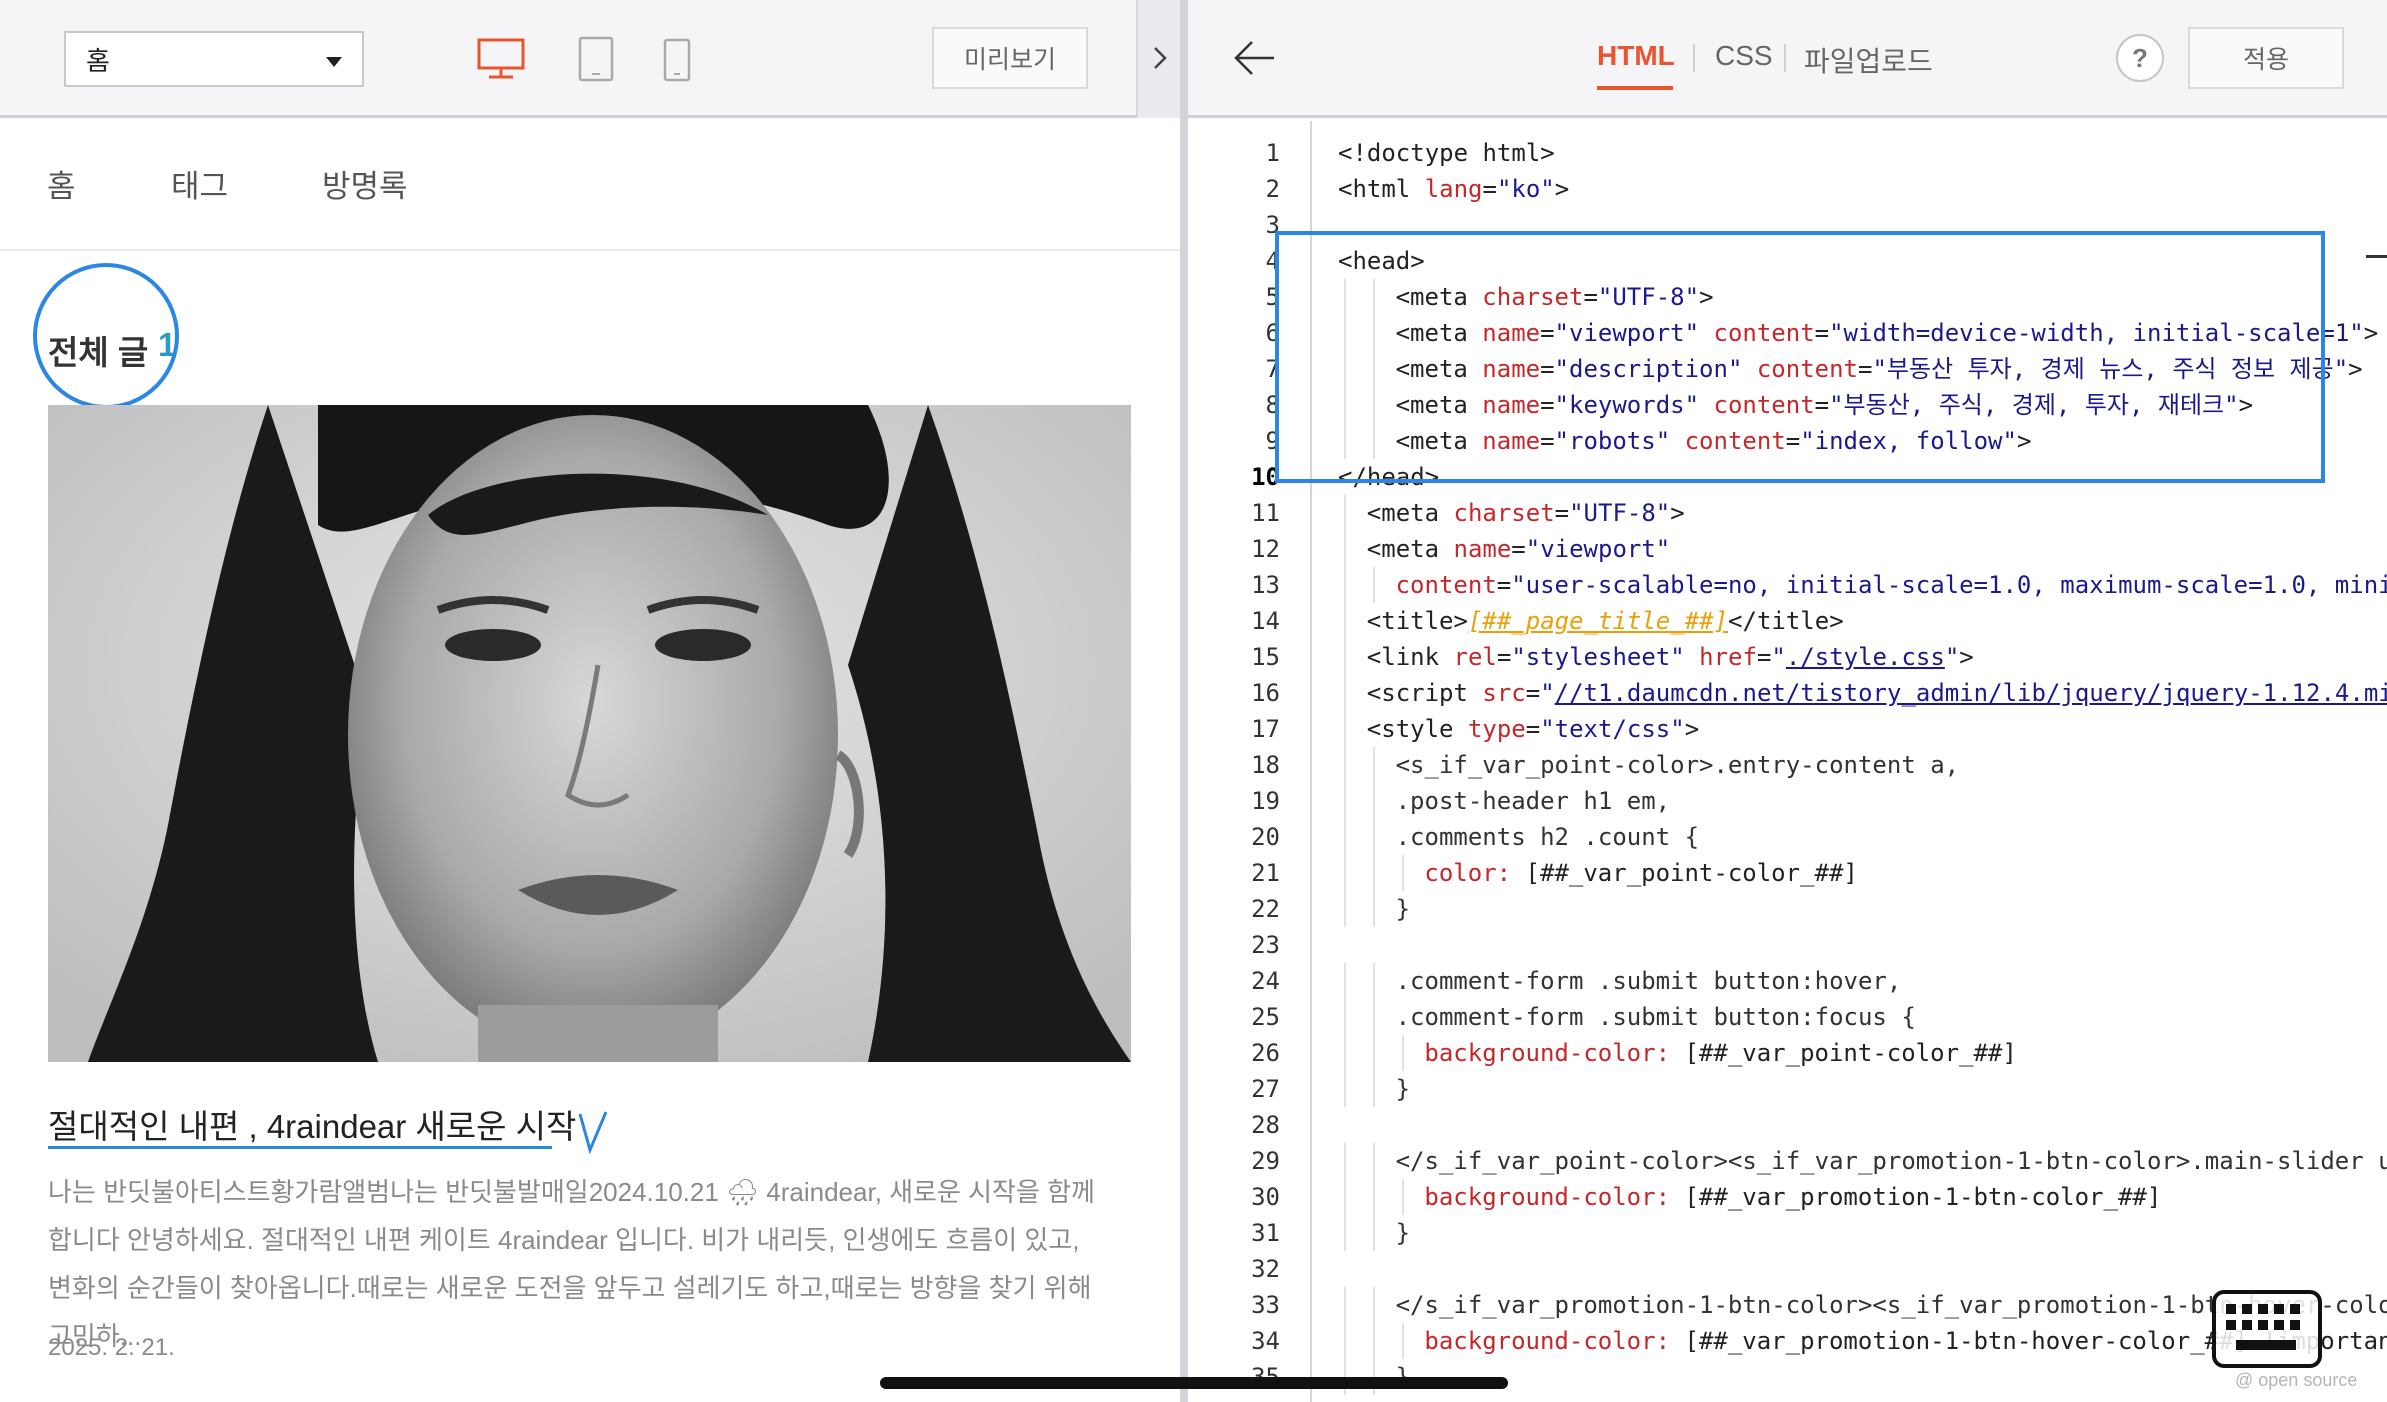 The image size is (2387, 1402). What do you see at coordinates (2140, 58) in the screenshot?
I see `help-icon: ?` at bounding box center [2140, 58].